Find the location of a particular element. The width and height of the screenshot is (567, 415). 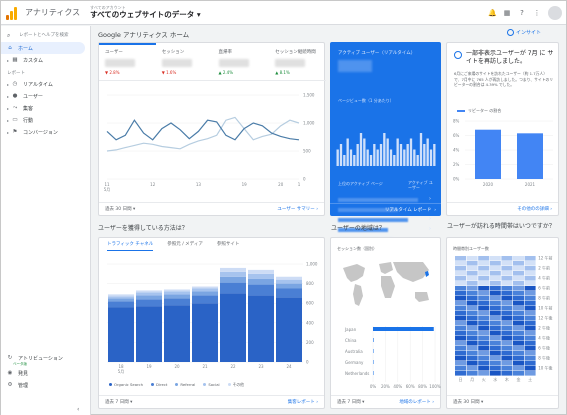

x-tick-label: 22 is located at coordinates (233, 366).